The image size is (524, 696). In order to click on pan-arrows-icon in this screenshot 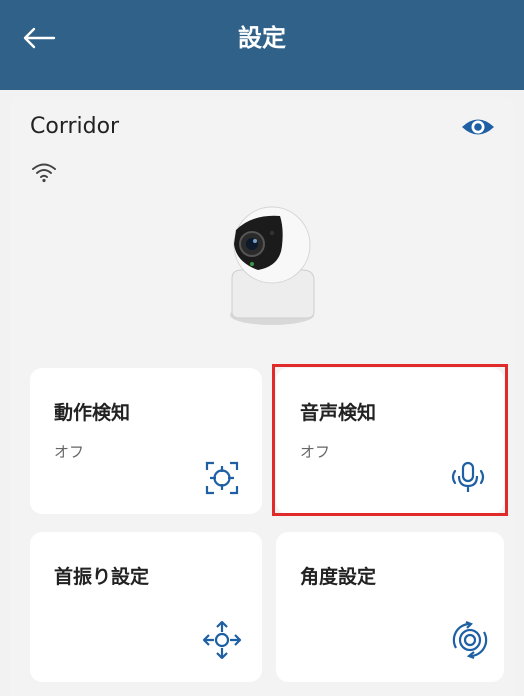, I will do `click(222, 640)`.